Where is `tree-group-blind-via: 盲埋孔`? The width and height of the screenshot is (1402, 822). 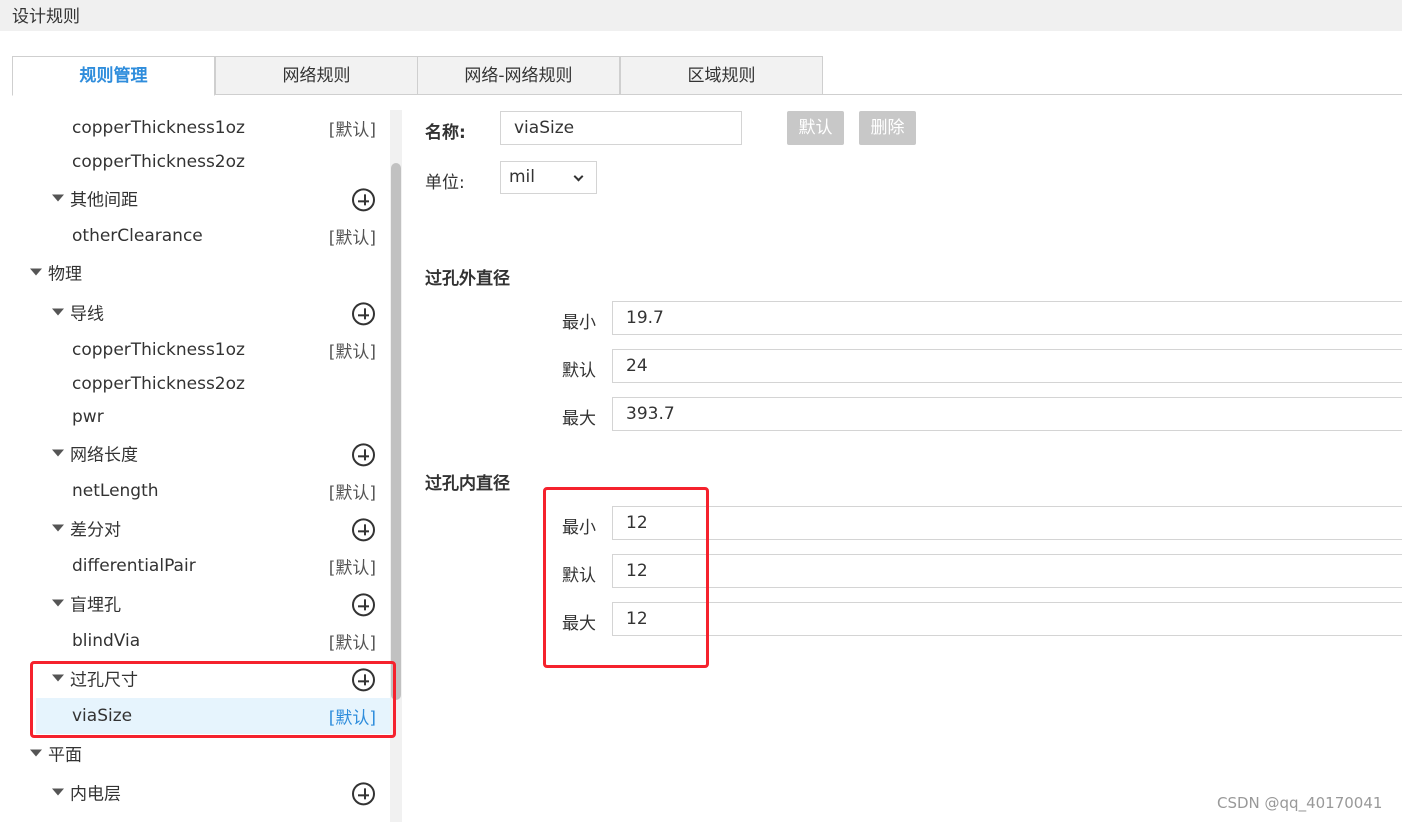
tree-group-blind-via: 盲埋孔 is located at coordinates (201, 603).